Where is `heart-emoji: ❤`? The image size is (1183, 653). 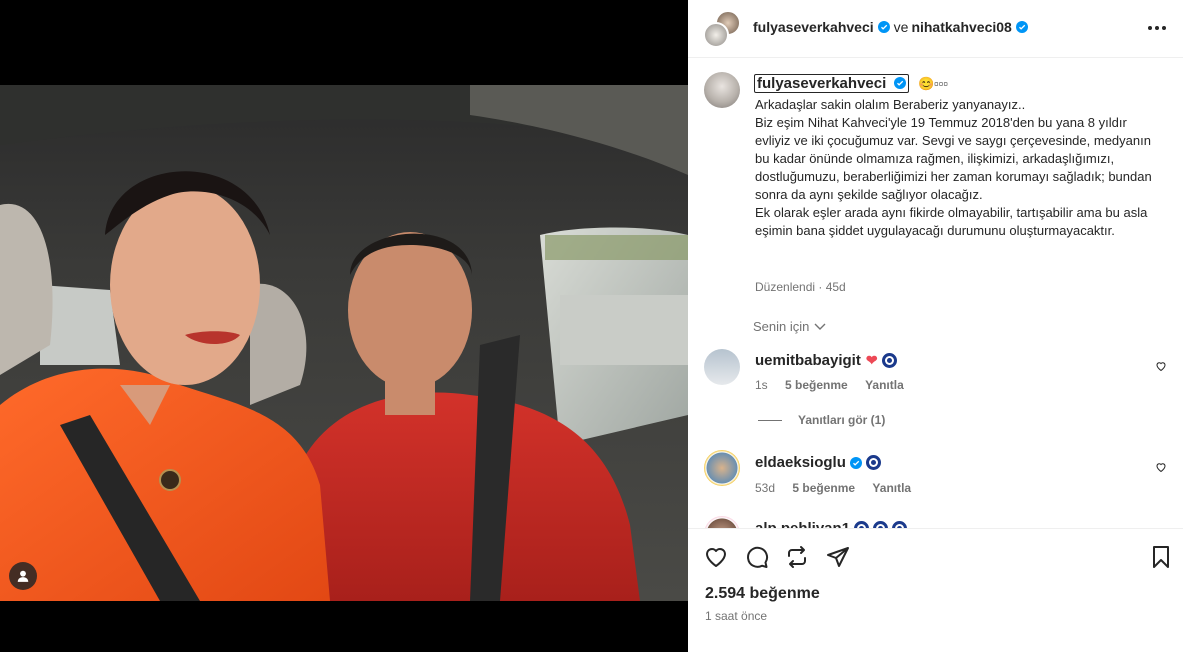
heart-emoji: ❤ is located at coordinates (871, 360).